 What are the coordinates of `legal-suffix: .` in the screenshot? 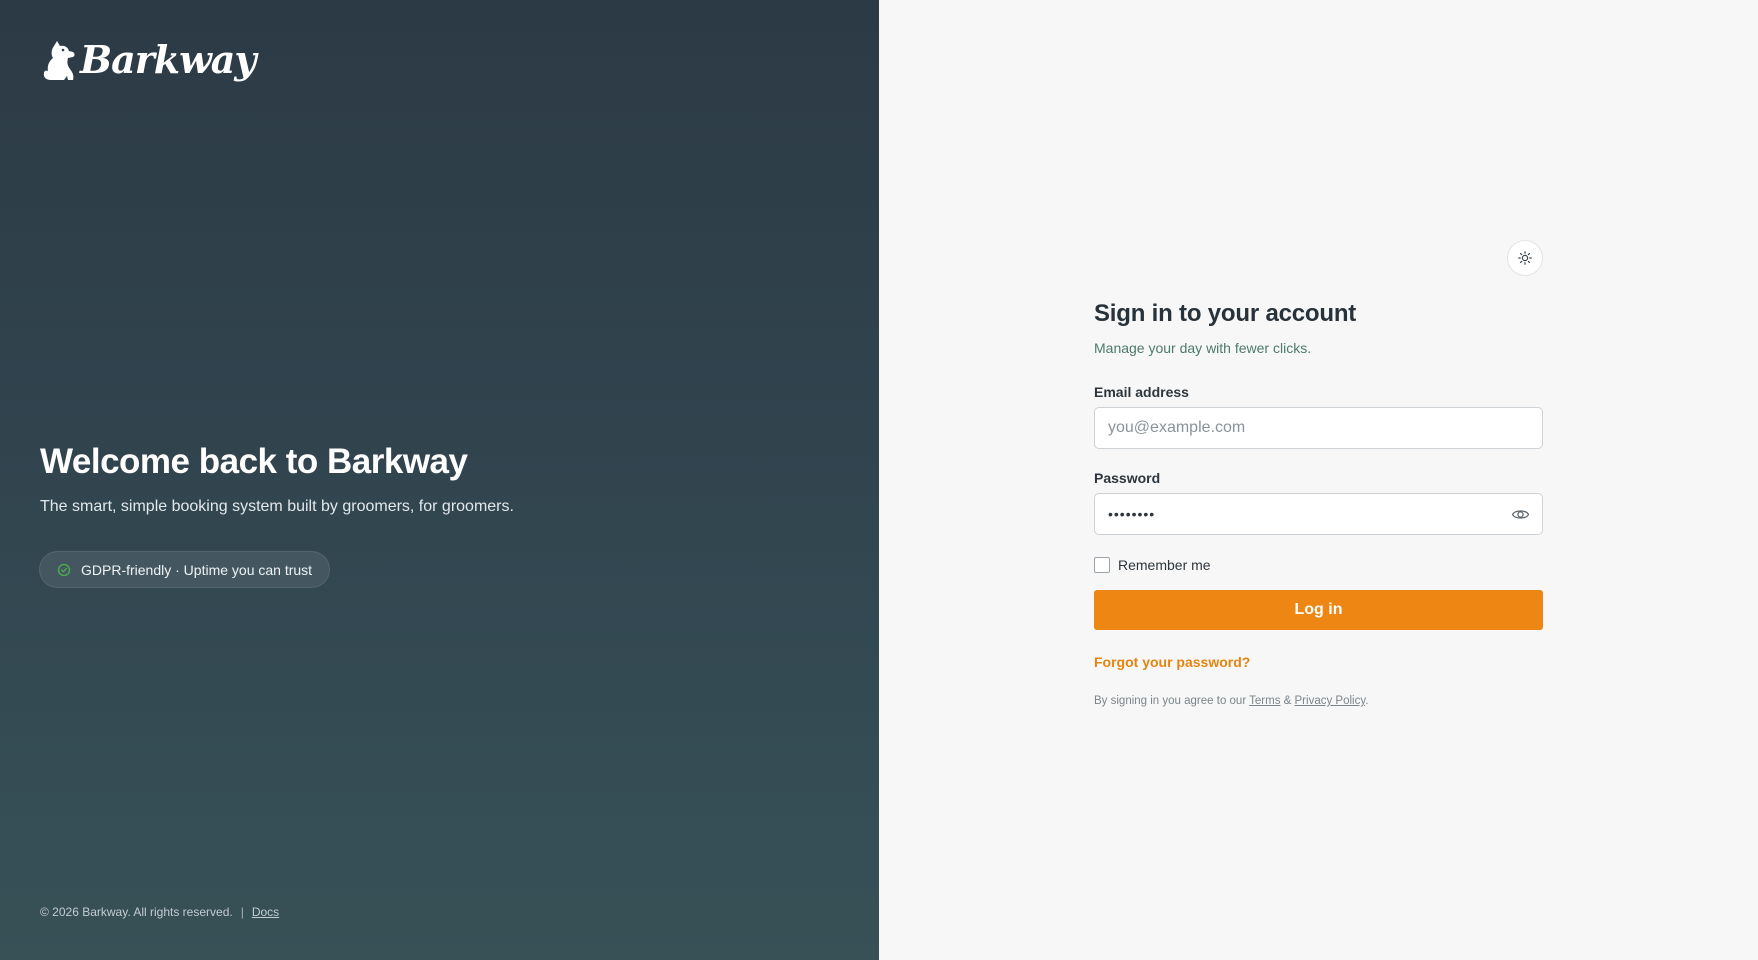 It's located at (1367, 701).